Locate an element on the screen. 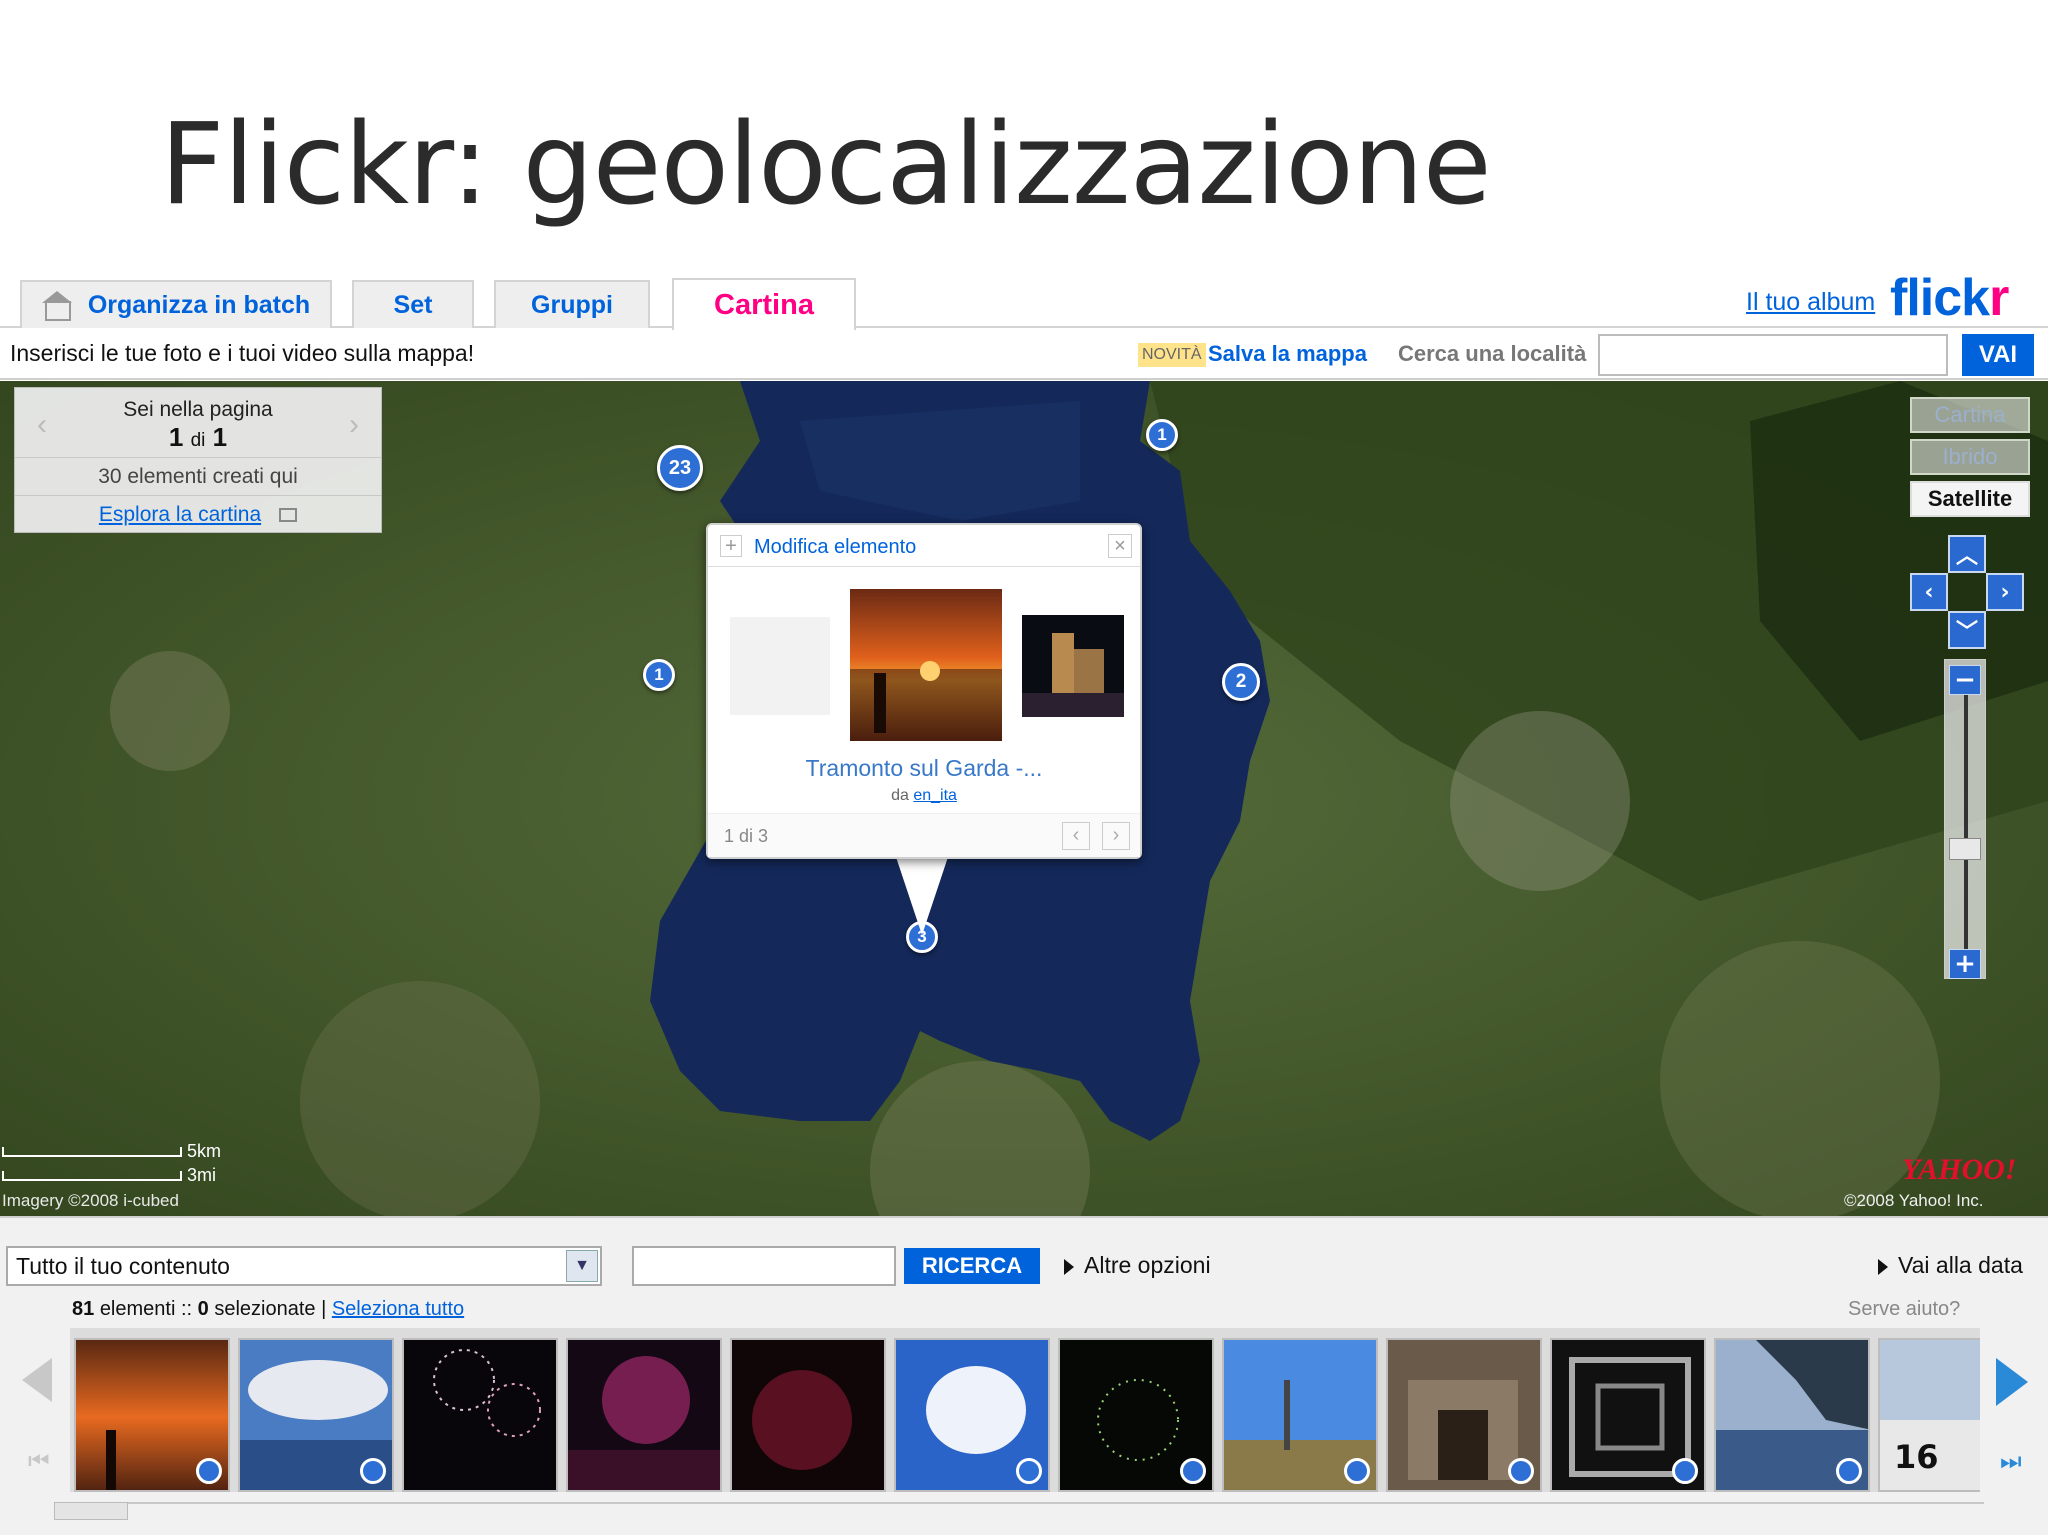 This screenshot has height=1535, width=2048. zoom-ticks is located at coordinates (1966, 820).